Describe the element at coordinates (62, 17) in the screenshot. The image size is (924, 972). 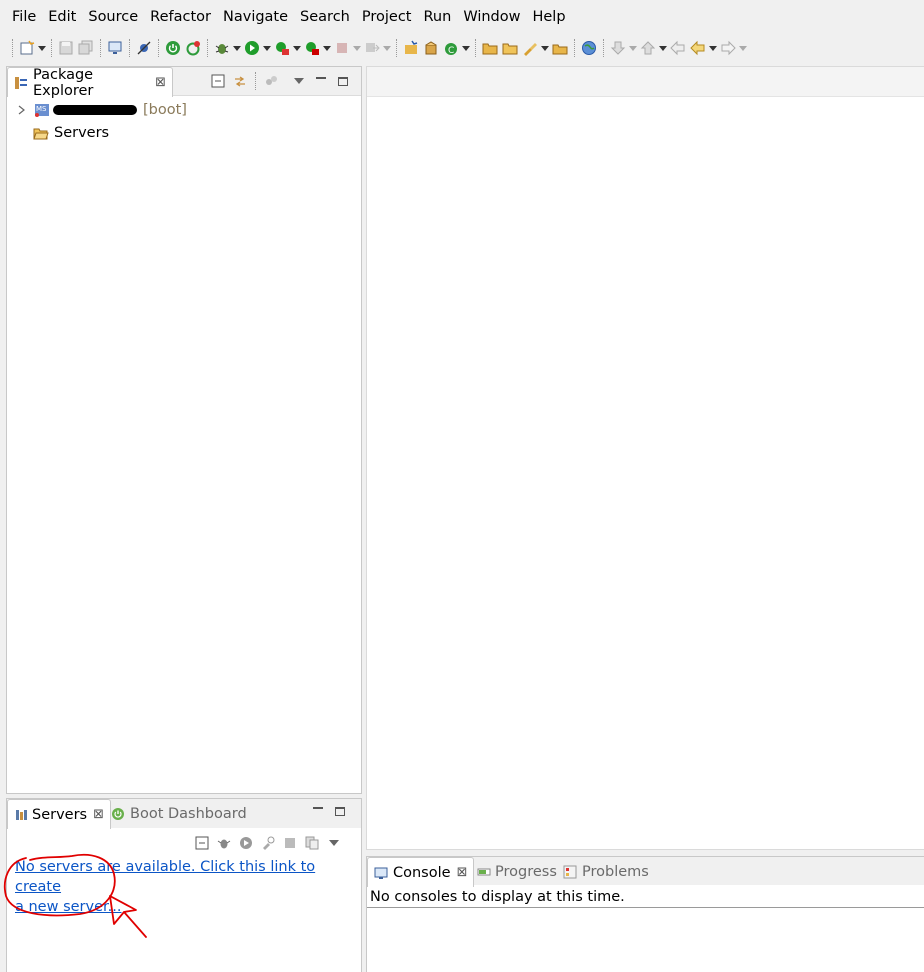
I see `menu-edit: Edit` at that location.